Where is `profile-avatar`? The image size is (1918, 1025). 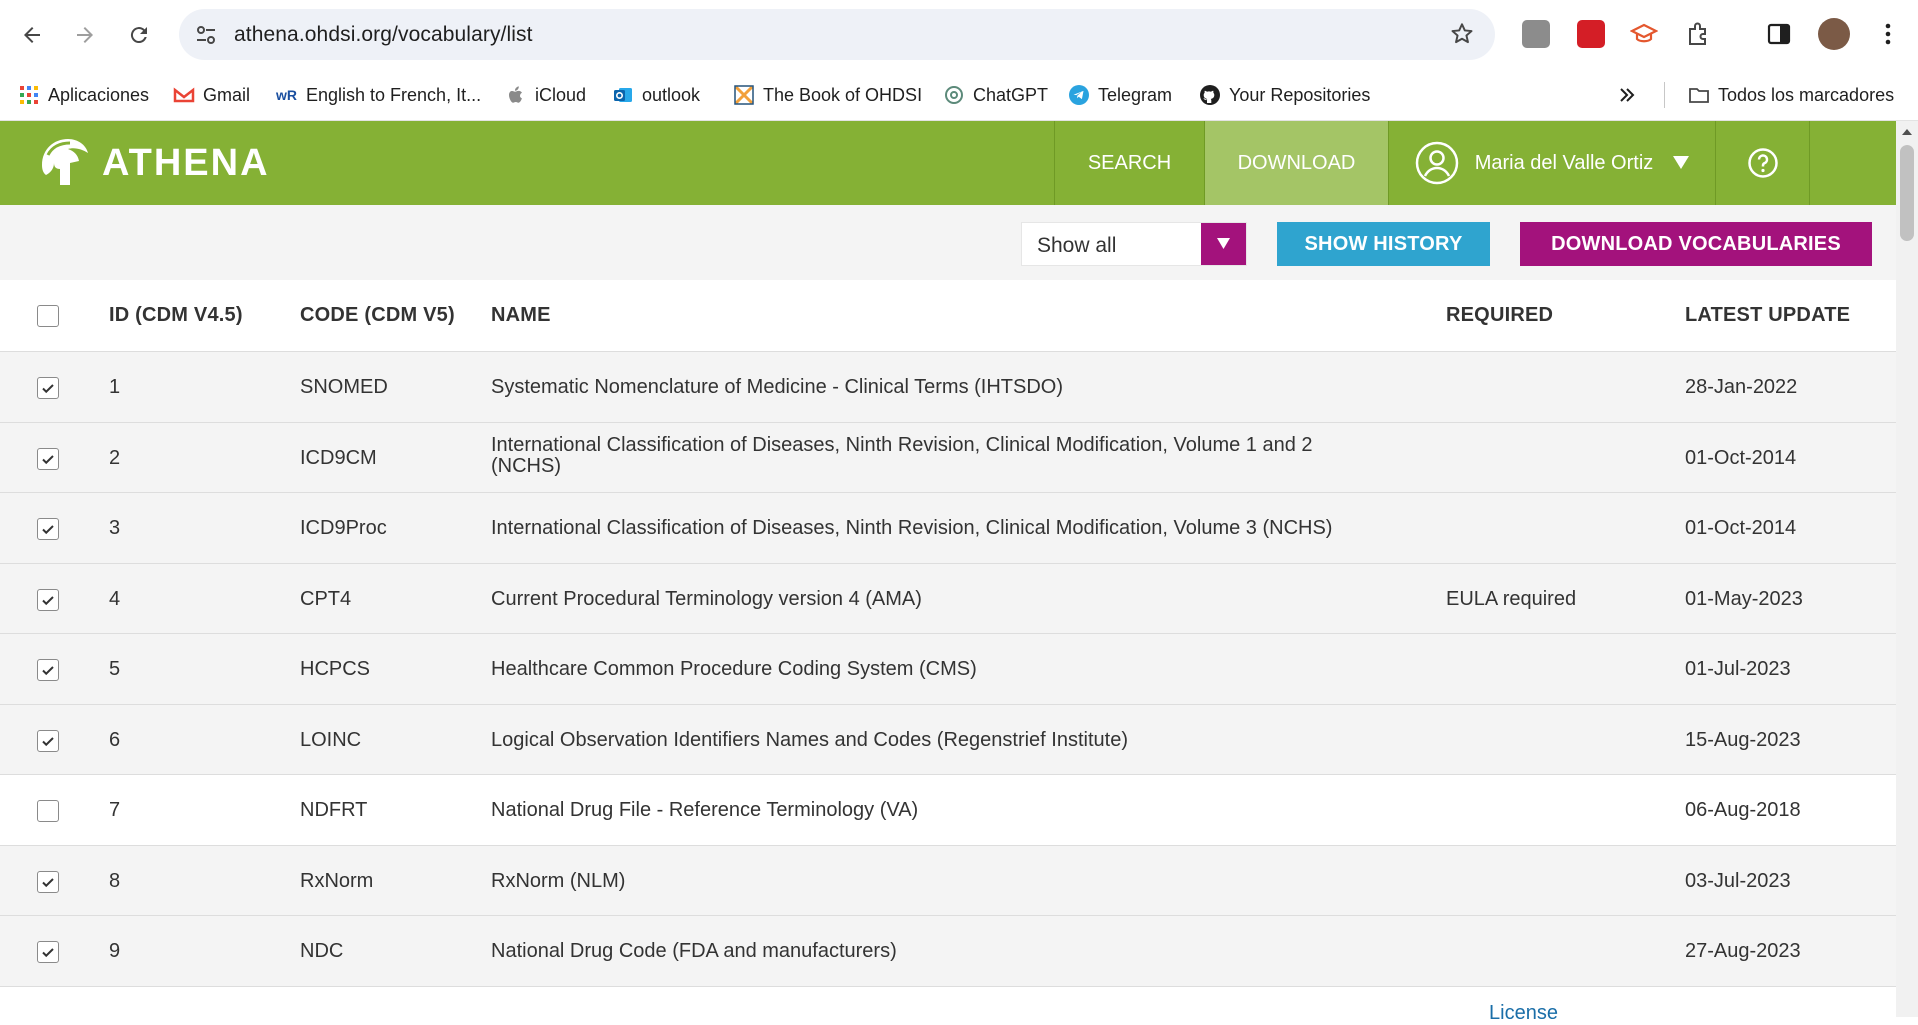 profile-avatar is located at coordinates (1834, 34).